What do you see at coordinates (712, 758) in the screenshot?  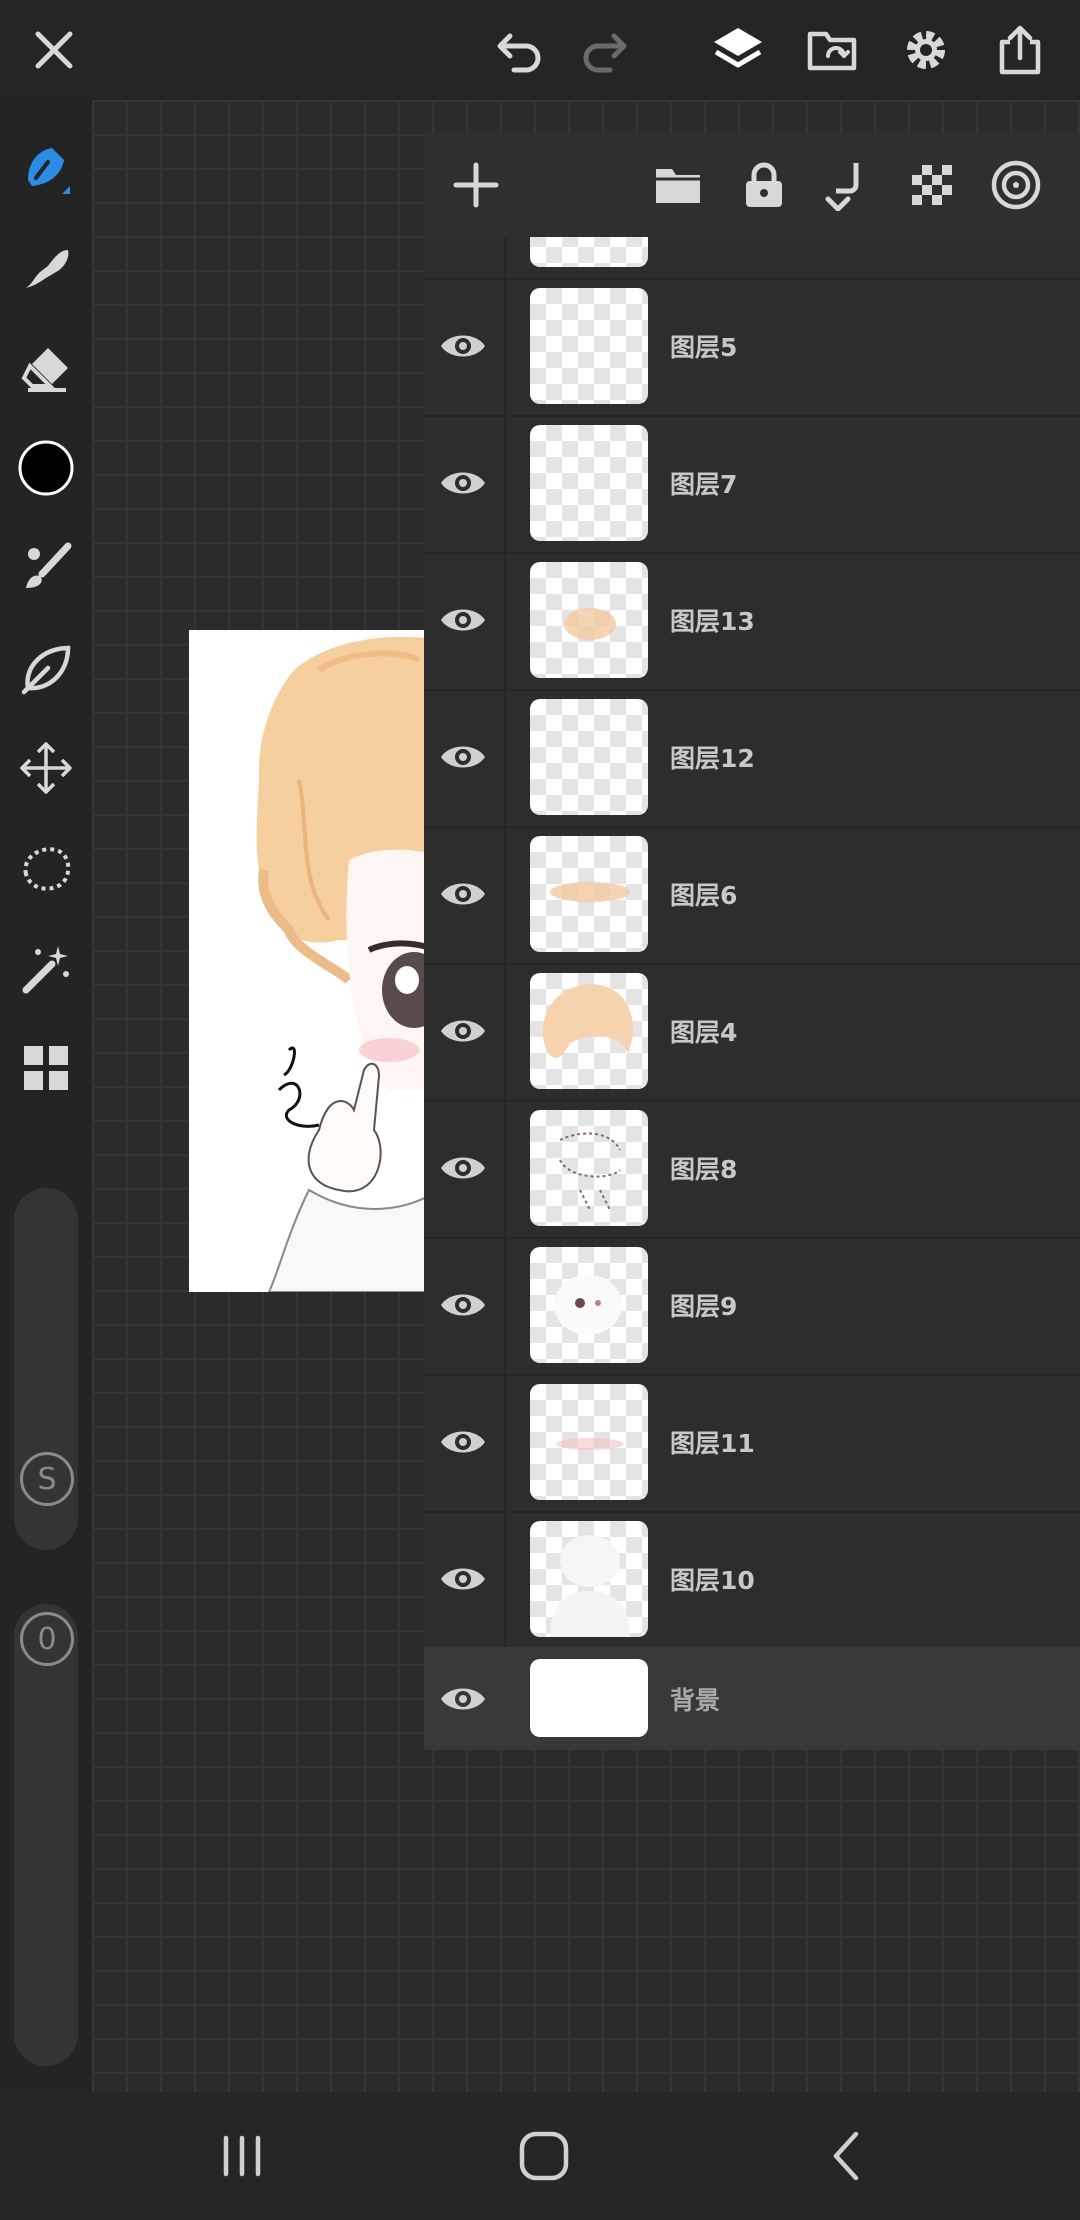 I see `layer-name: 图层12` at bounding box center [712, 758].